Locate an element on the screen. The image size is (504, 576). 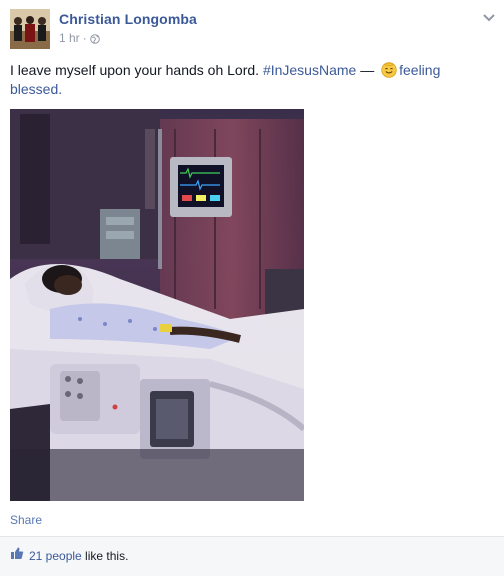
avatar is located at coordinates (30, 29).